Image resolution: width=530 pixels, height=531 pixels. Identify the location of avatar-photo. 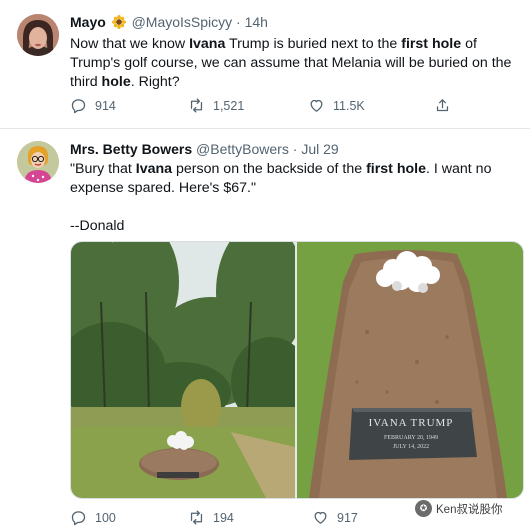
(38, 35).